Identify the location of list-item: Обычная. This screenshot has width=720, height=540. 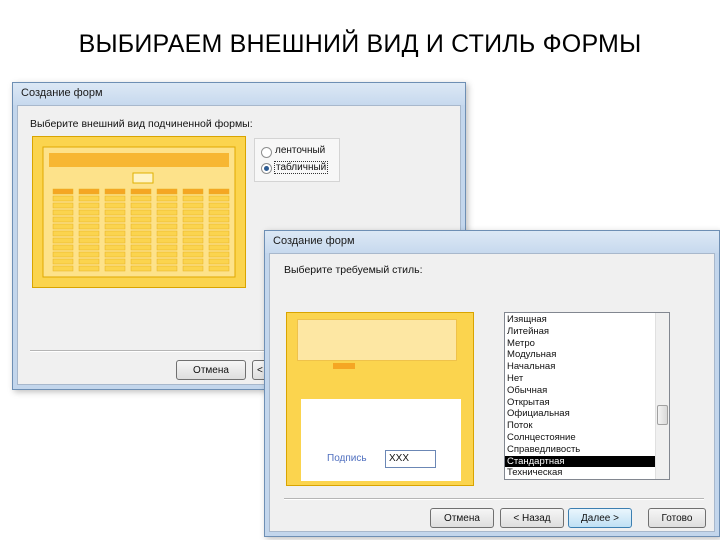
(580, 391).